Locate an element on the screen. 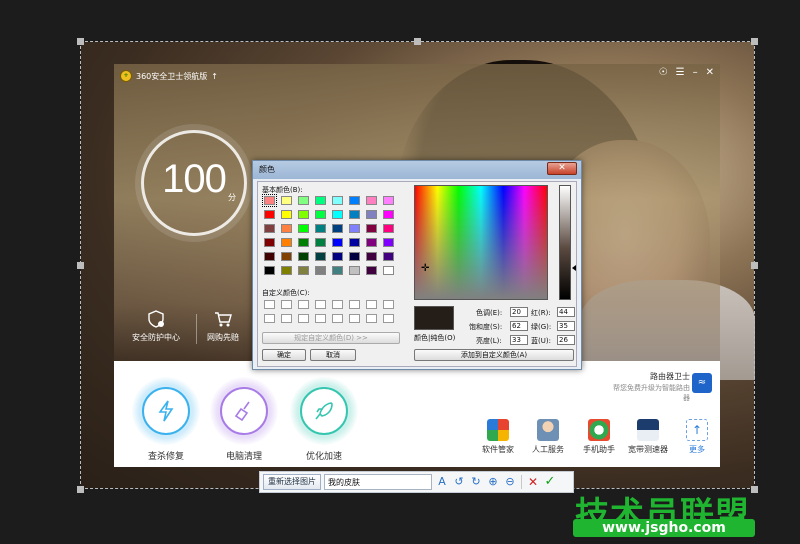  hue-input: 20 is located at coordinates (519, 312).